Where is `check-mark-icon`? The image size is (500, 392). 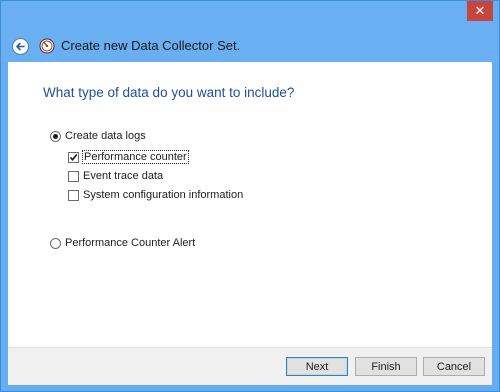 check-mark-icon is located at coordinates (73, 157).